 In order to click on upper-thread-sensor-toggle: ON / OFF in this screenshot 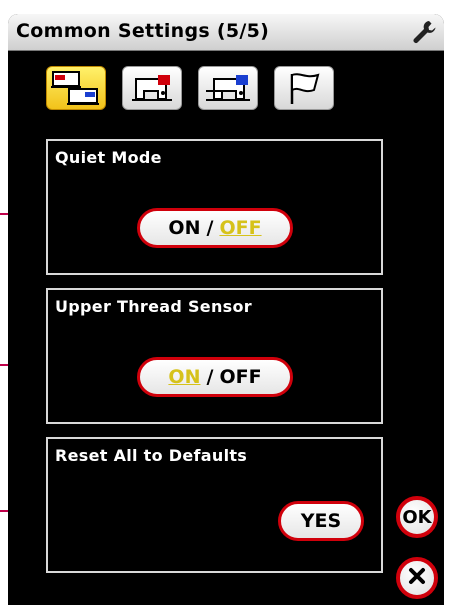, I will do `click(215, 377)`.